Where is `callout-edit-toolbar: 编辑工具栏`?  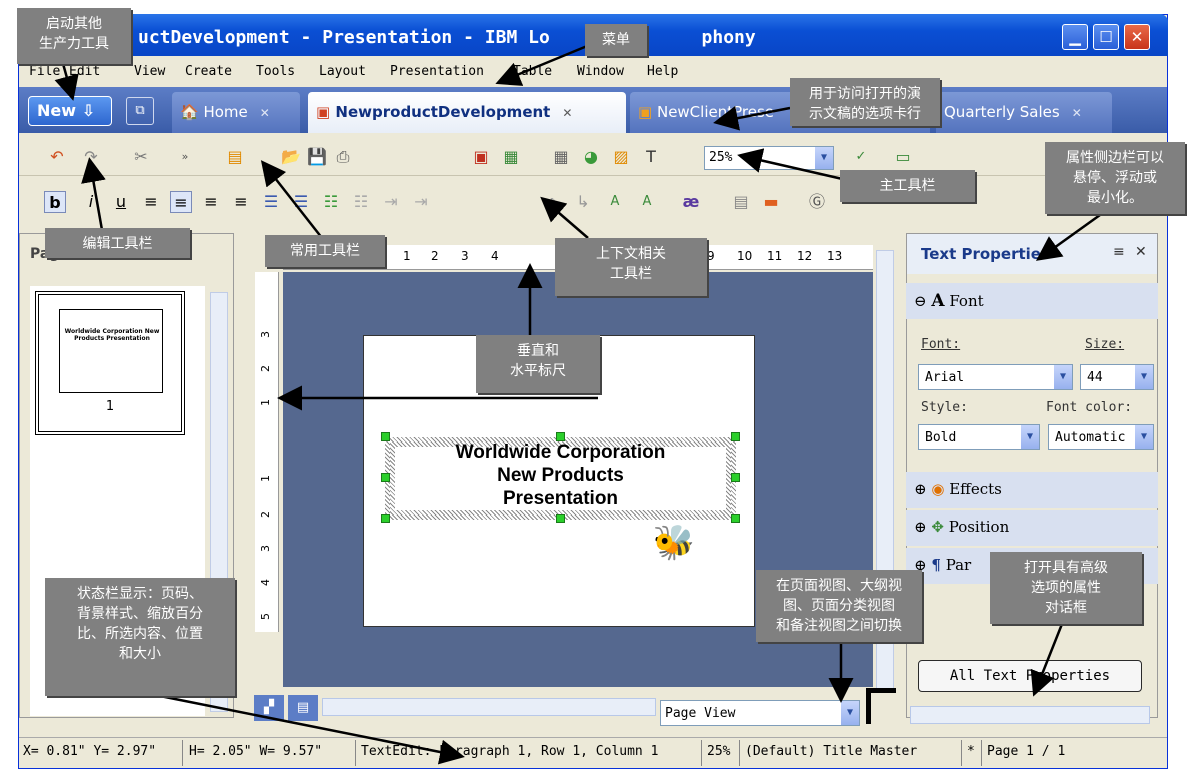 callout-edit-toolbar: 编辑工具栏 is located at coordinates (117, 243).